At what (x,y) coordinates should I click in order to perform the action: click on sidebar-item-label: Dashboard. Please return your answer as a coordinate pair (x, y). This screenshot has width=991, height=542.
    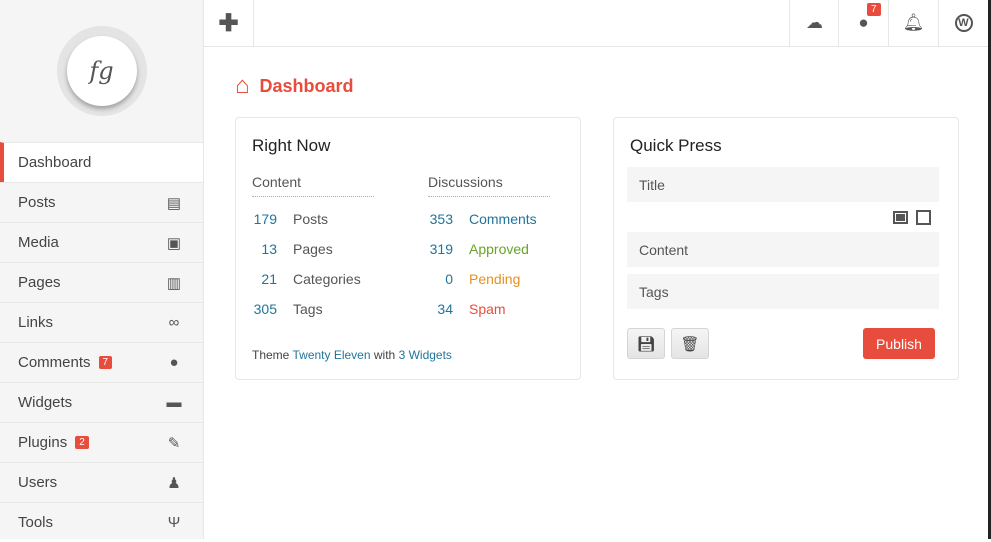
    Looking at the image, I should click on (55, 162).